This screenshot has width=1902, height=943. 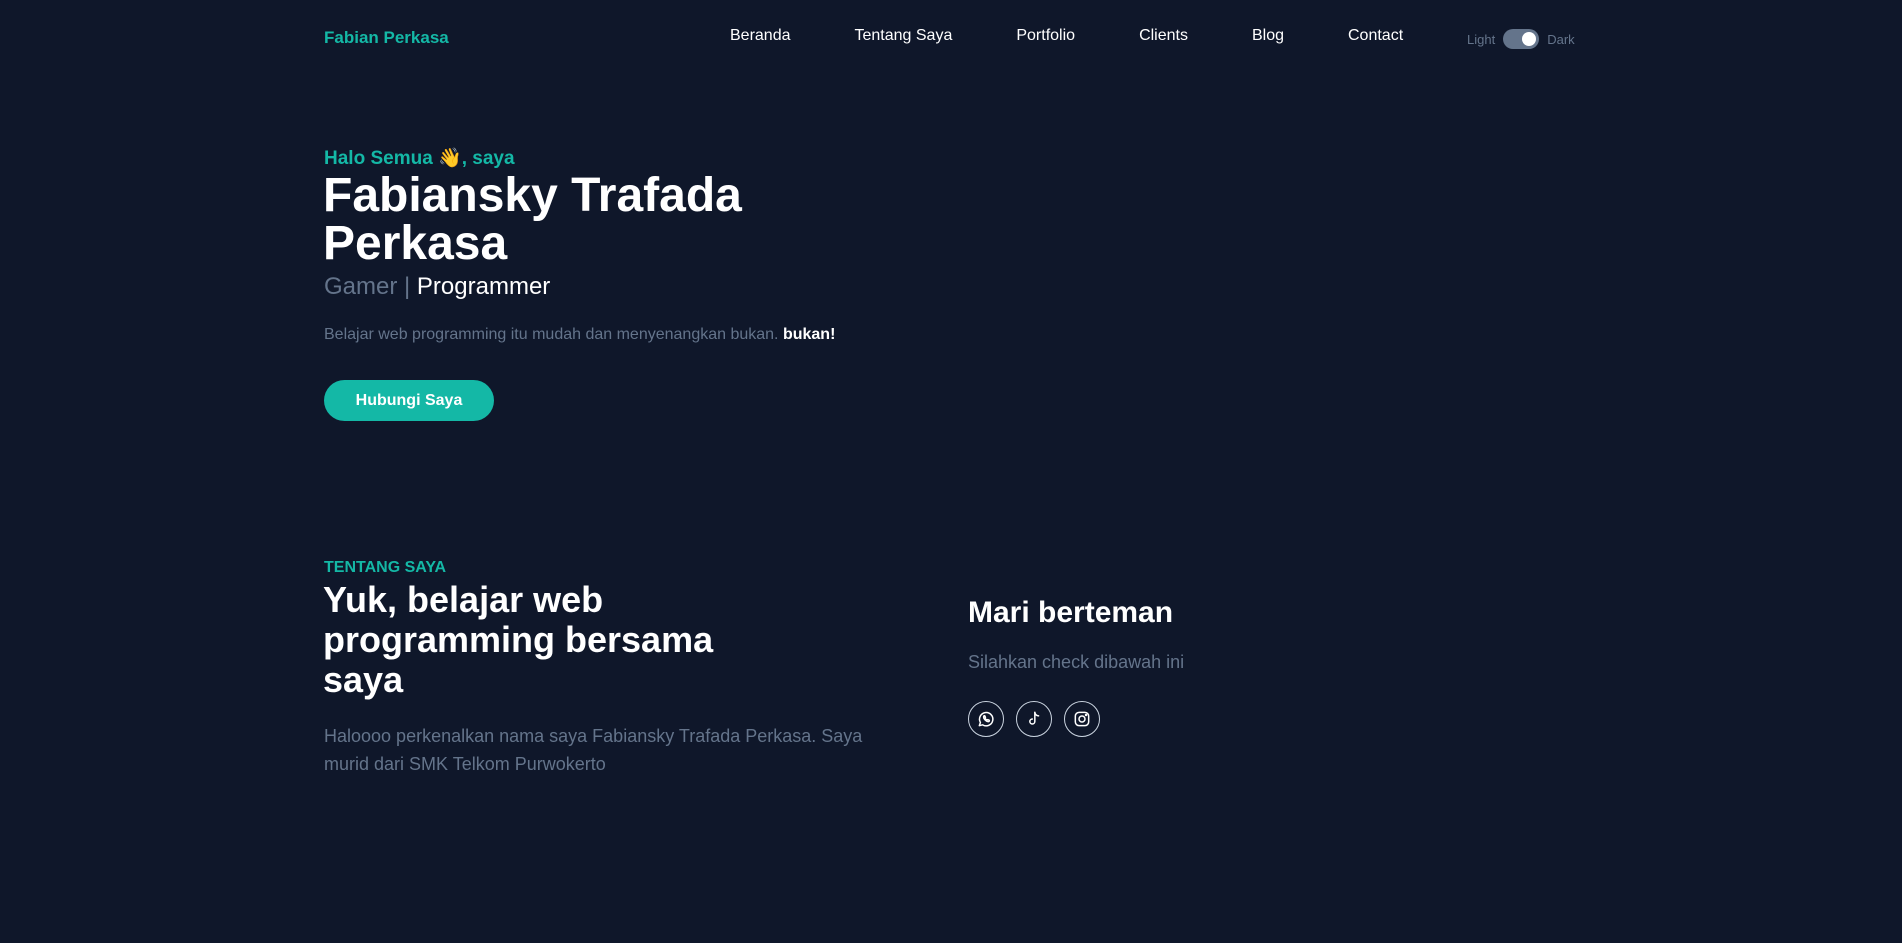 I want to click on instagram-link, so click(x=1082, y=719).